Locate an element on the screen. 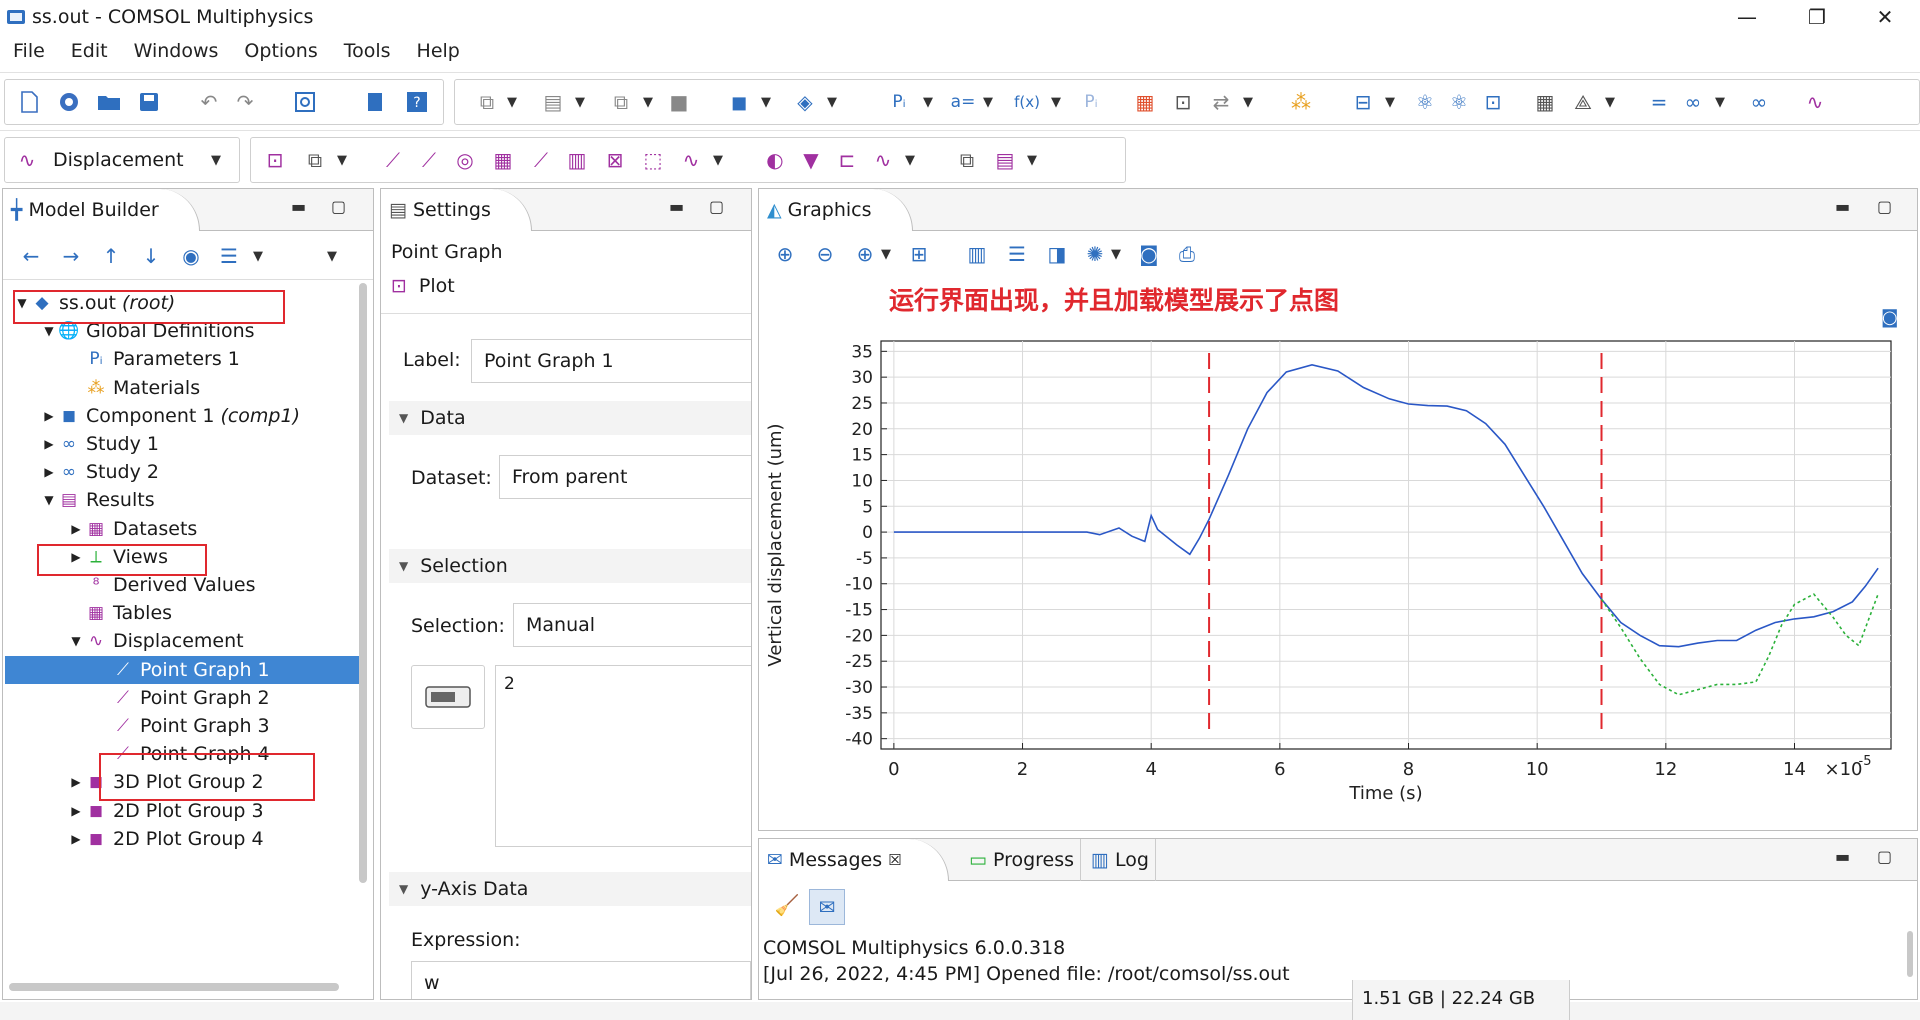 This screenshot has height=1020, width=1920. attributes-icon: ⊏ is located at coordinates (847, 160).